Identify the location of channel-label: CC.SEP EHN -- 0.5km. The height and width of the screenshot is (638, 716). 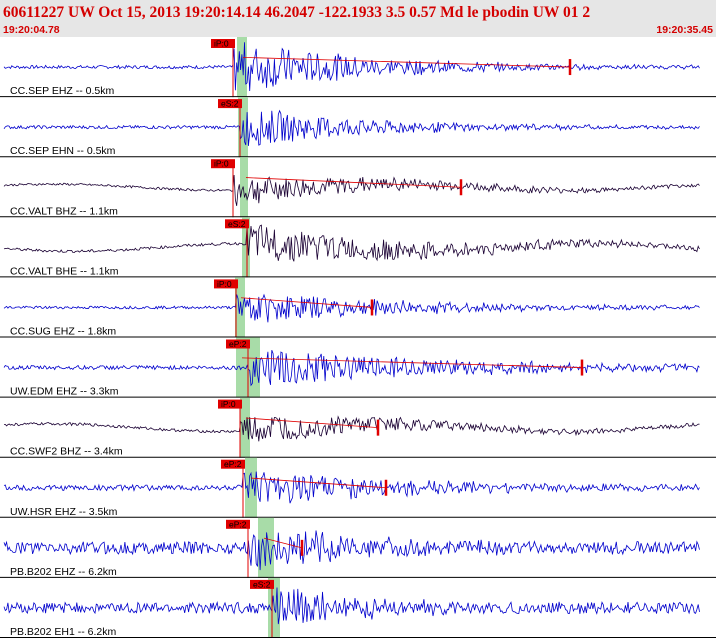
(63, 151).